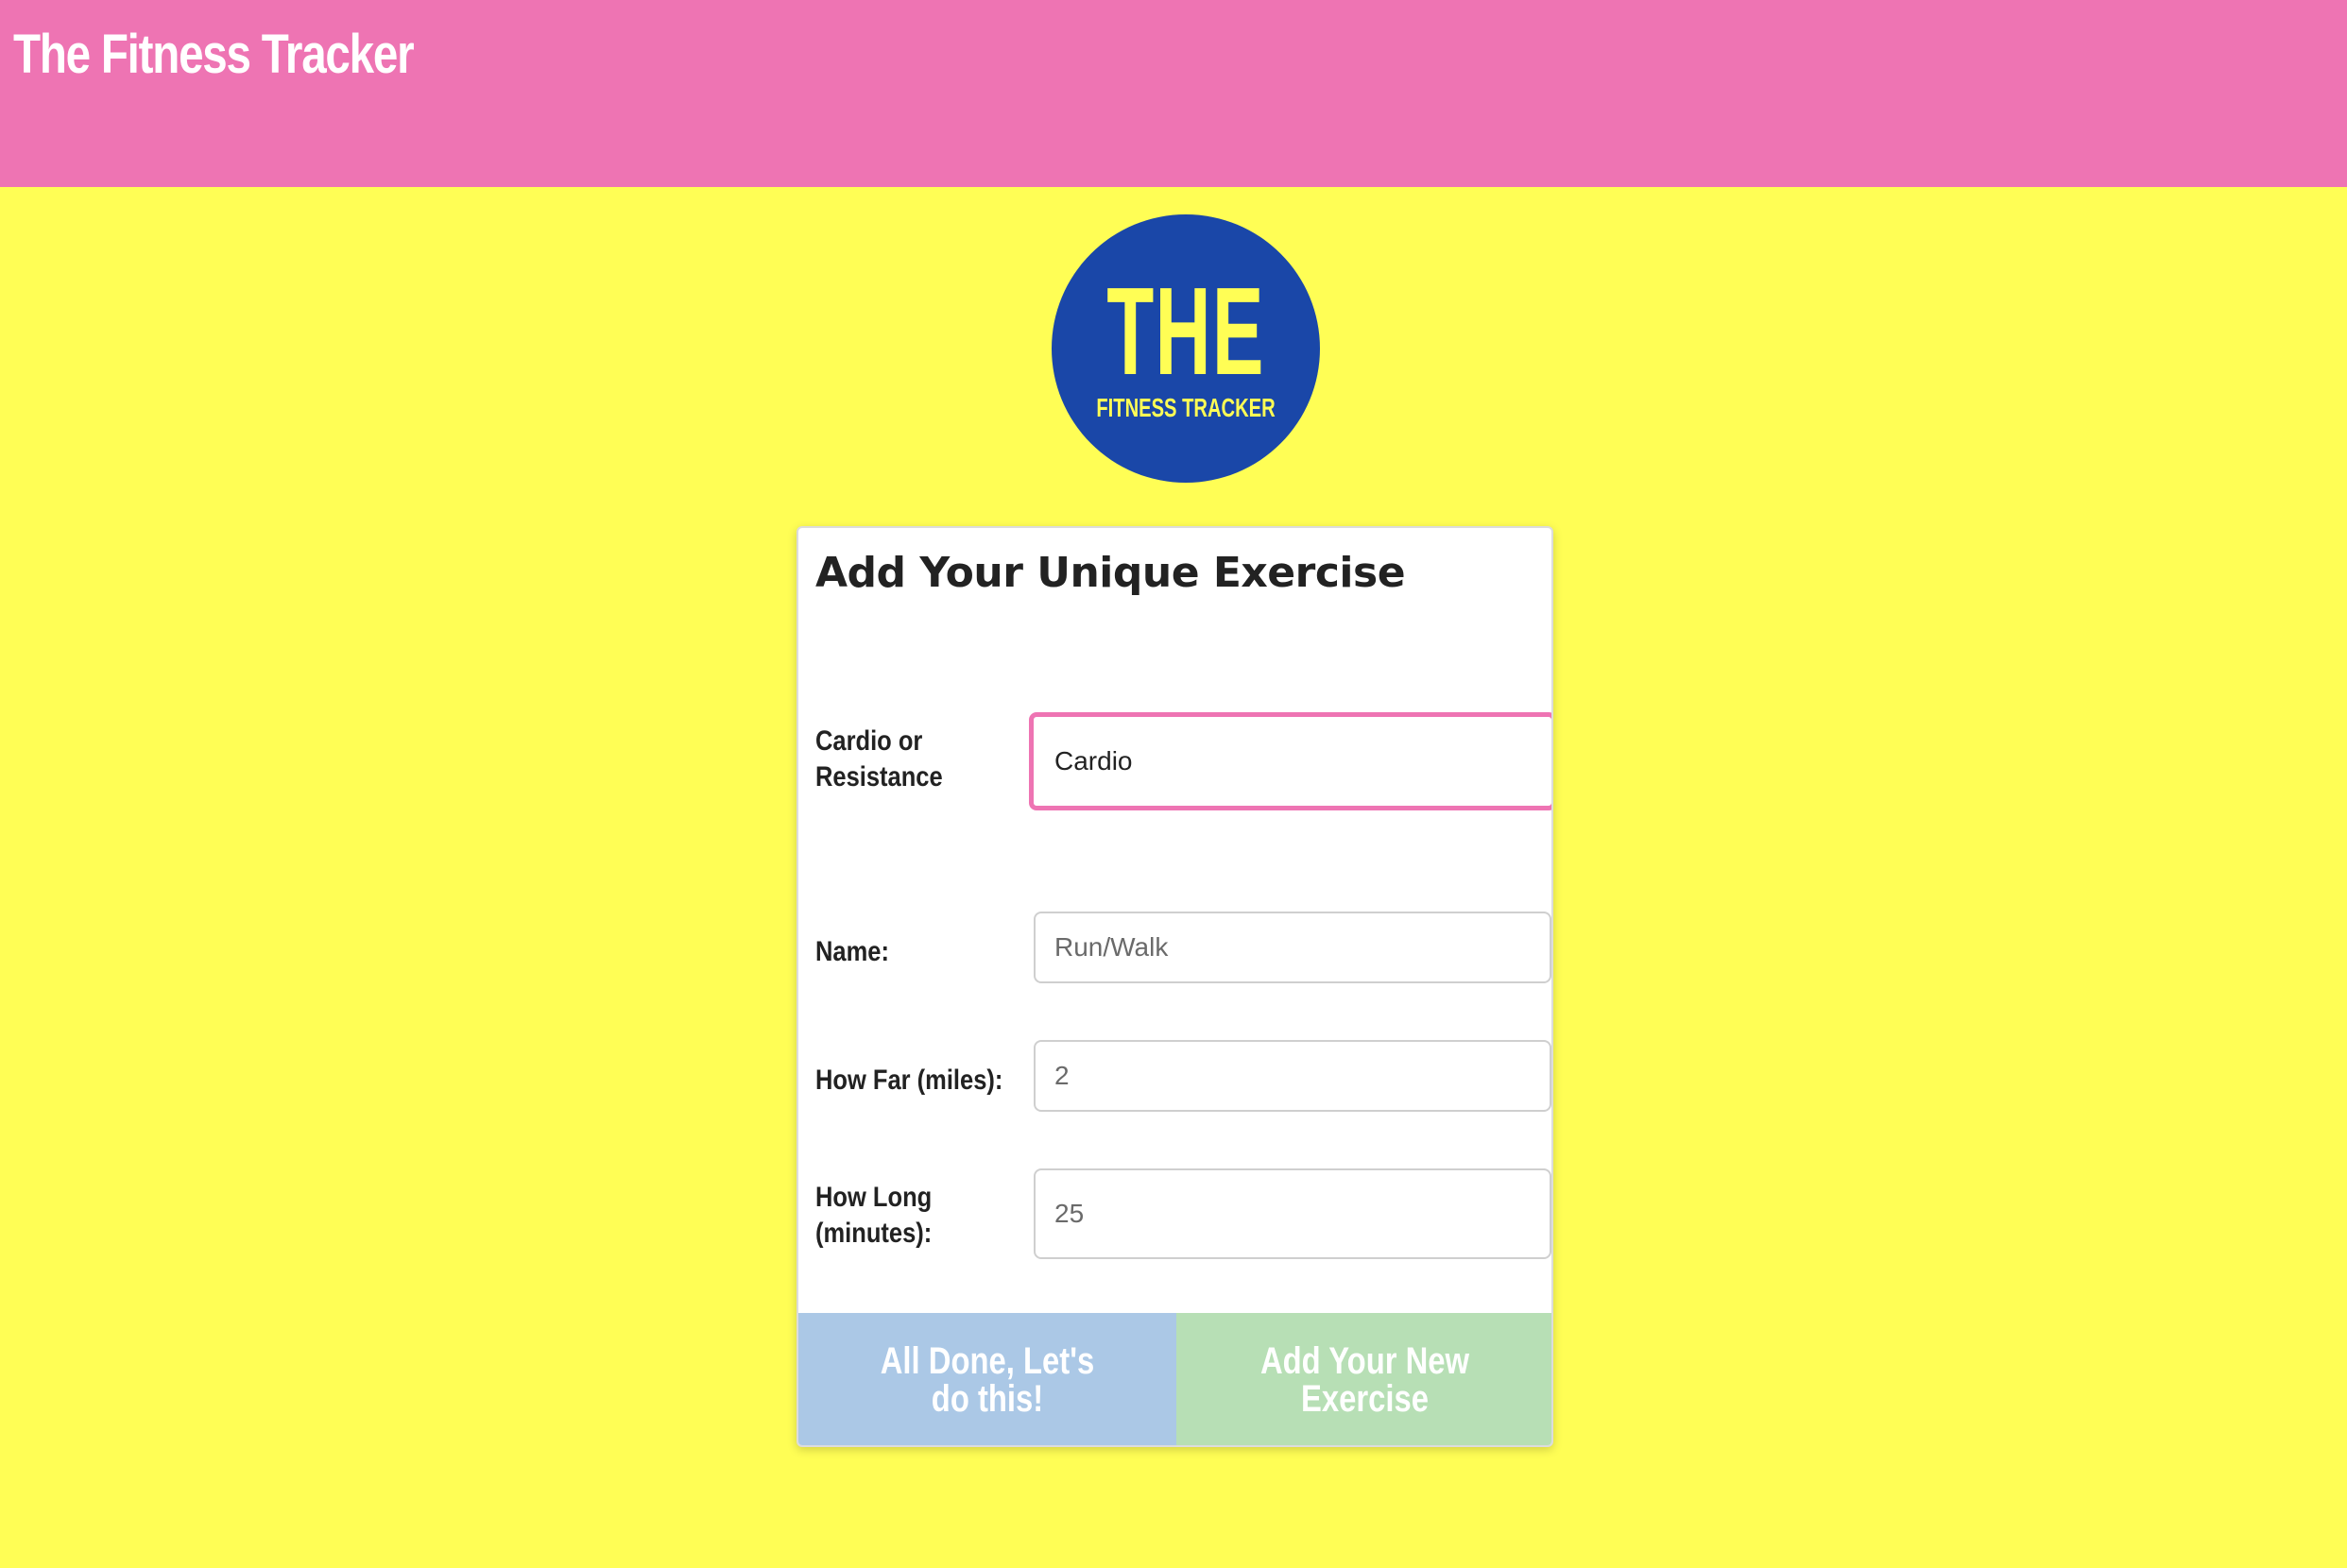  Describe the element at coordinates (1174, 93) in the screenshot. I see `header-bar: The Fitness Tracker` at that location.